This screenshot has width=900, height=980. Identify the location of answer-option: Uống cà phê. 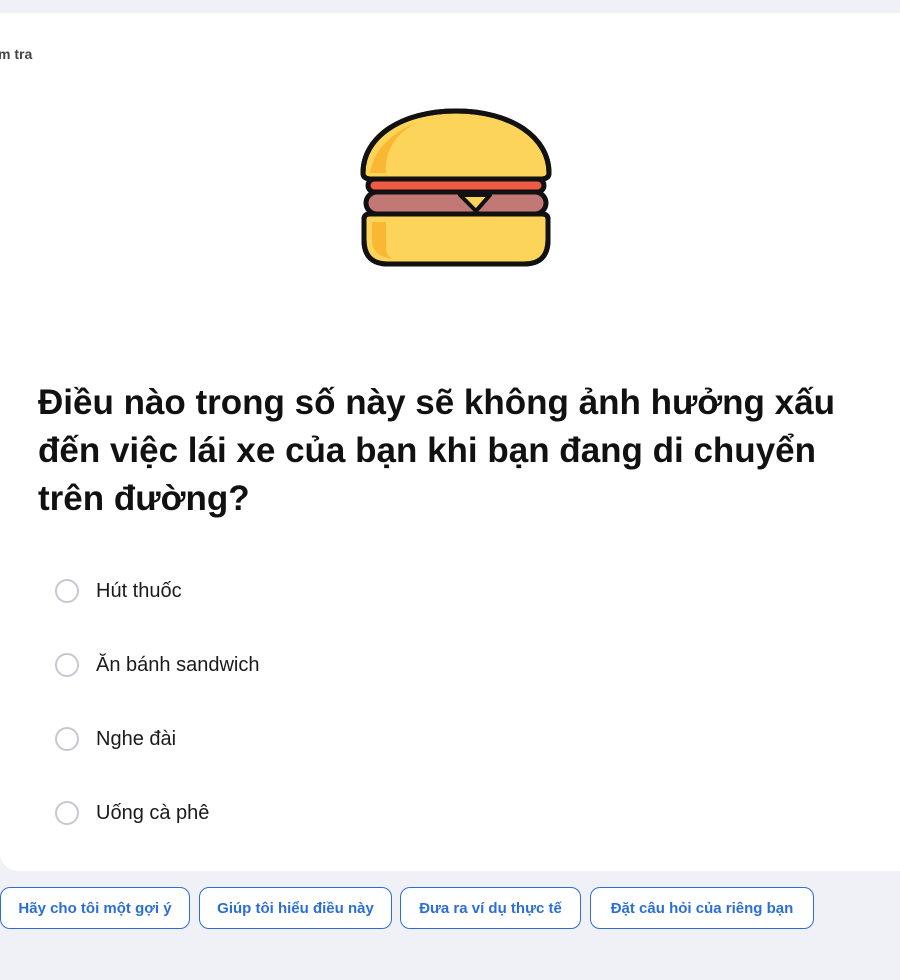
(132, 813).